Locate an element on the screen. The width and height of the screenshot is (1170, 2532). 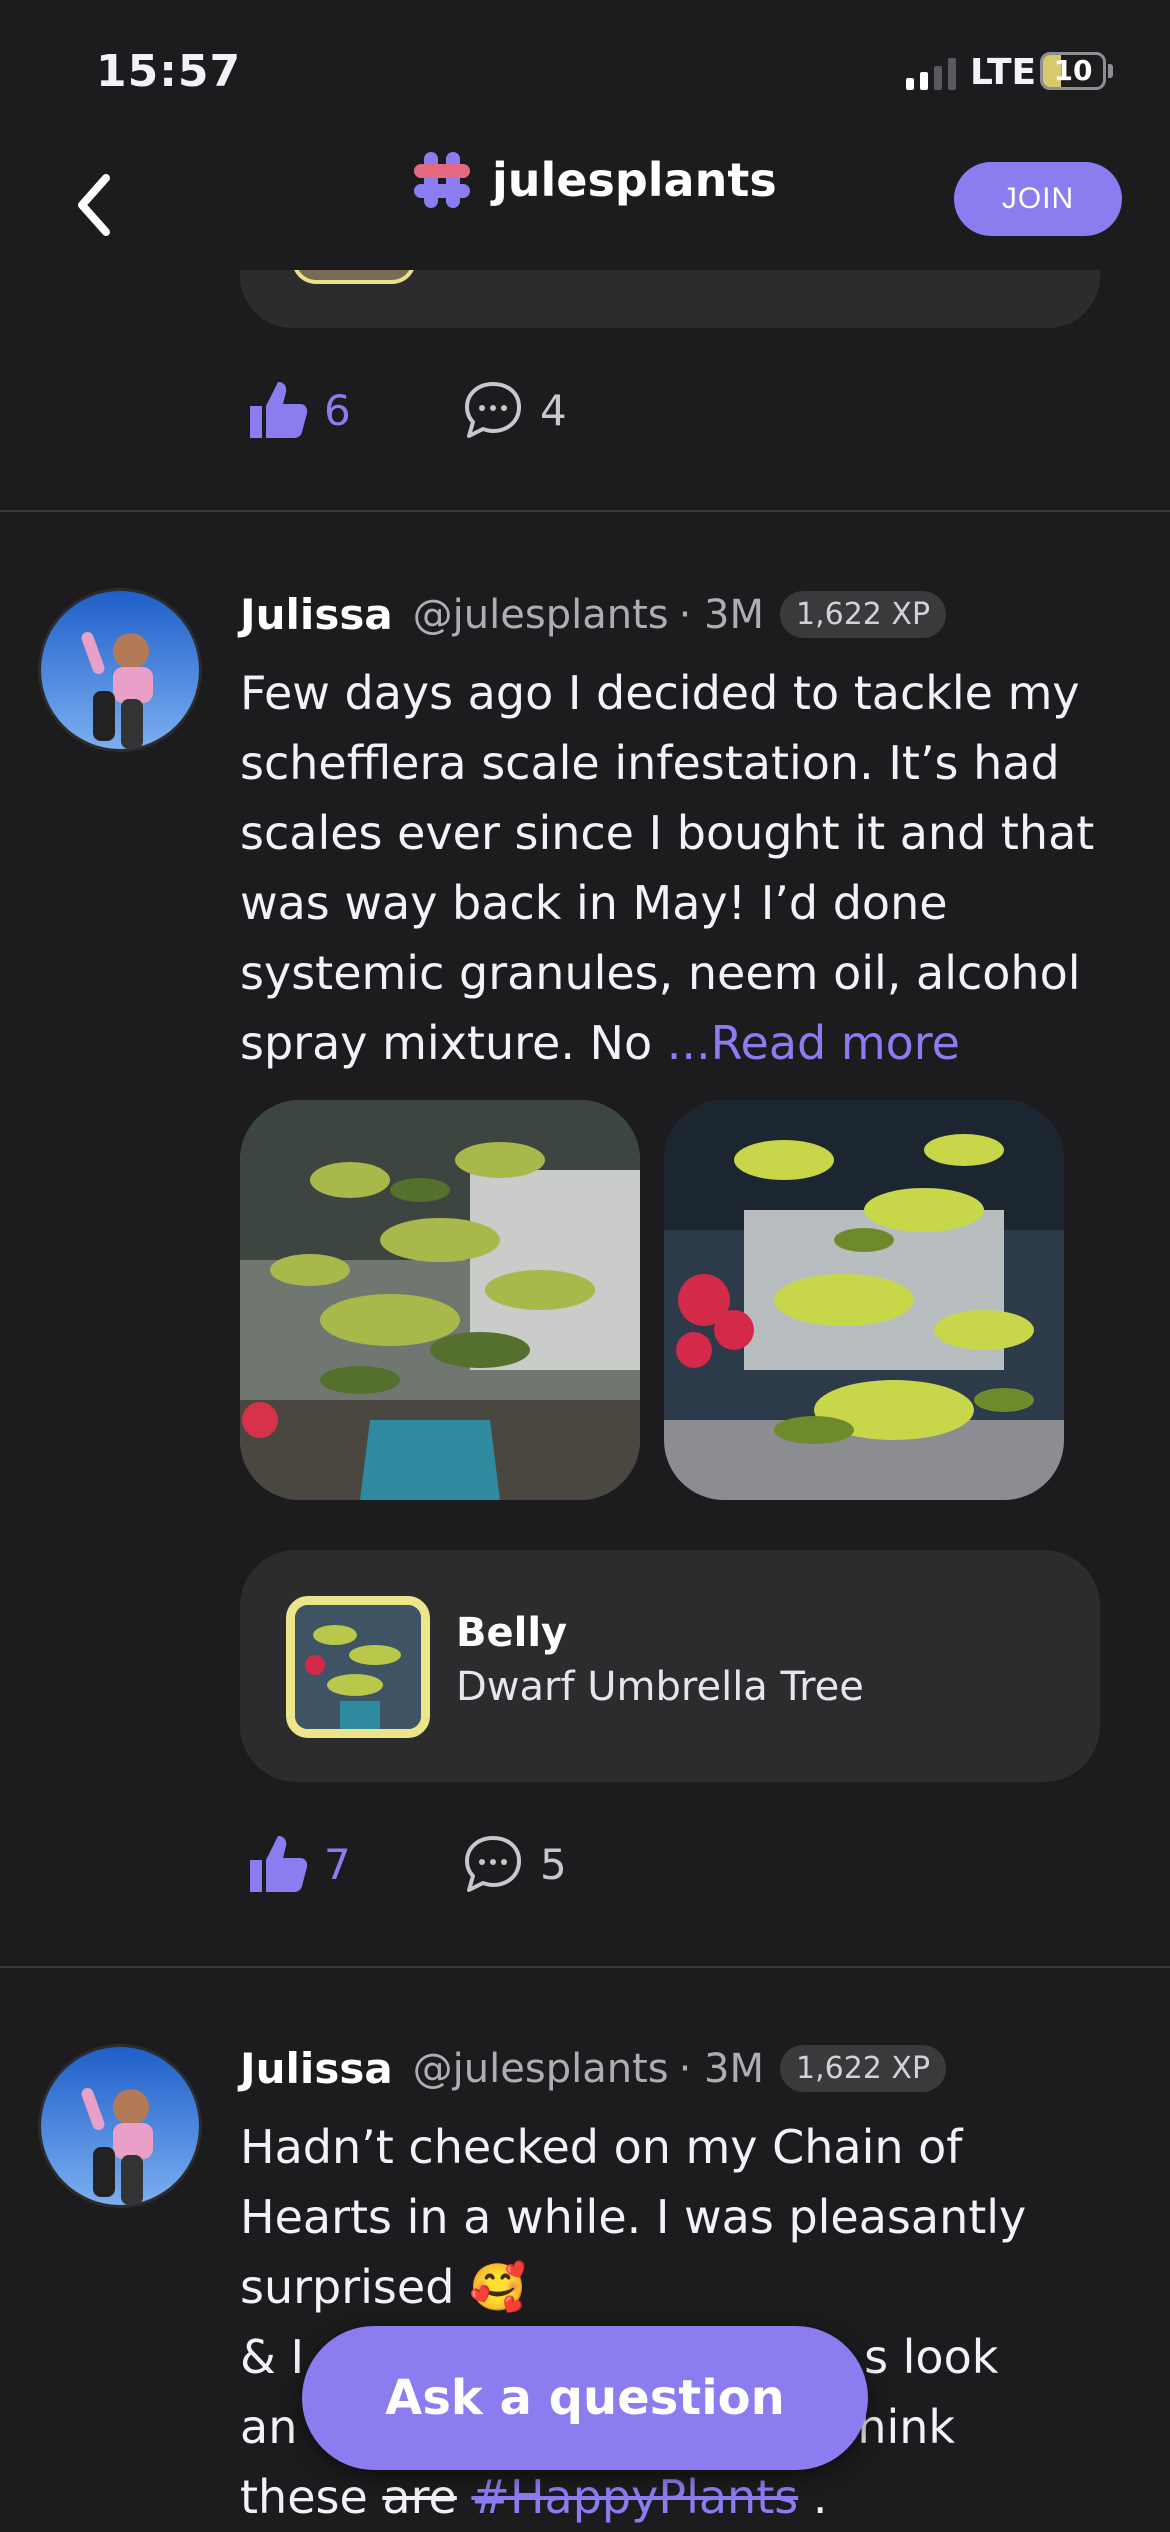
comment-button: 4 is located at coordinates (514, 410).